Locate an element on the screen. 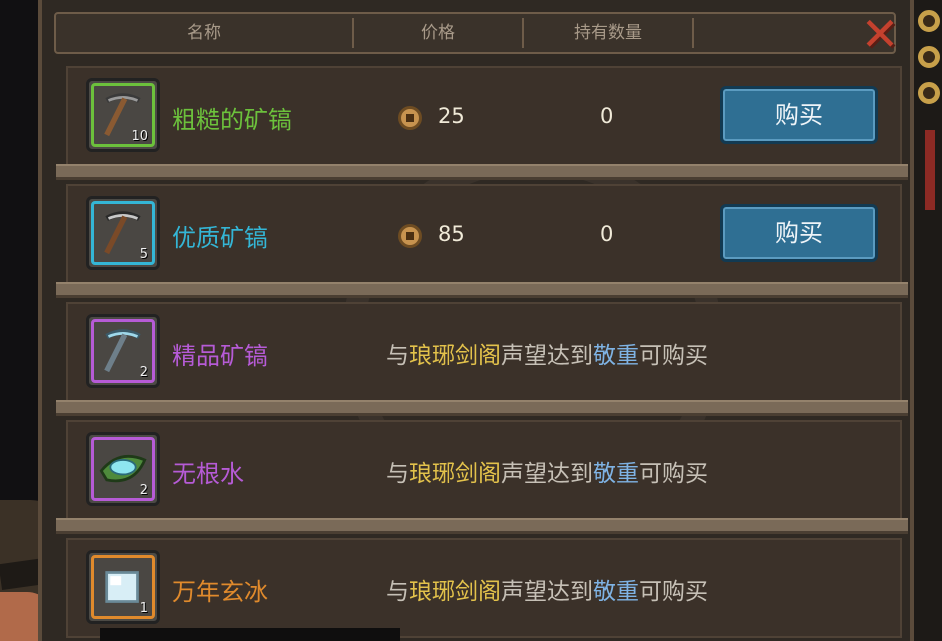 The width and height of the screenshot is (942, 641). item-price: 25 is located at coordinates (451, 116).